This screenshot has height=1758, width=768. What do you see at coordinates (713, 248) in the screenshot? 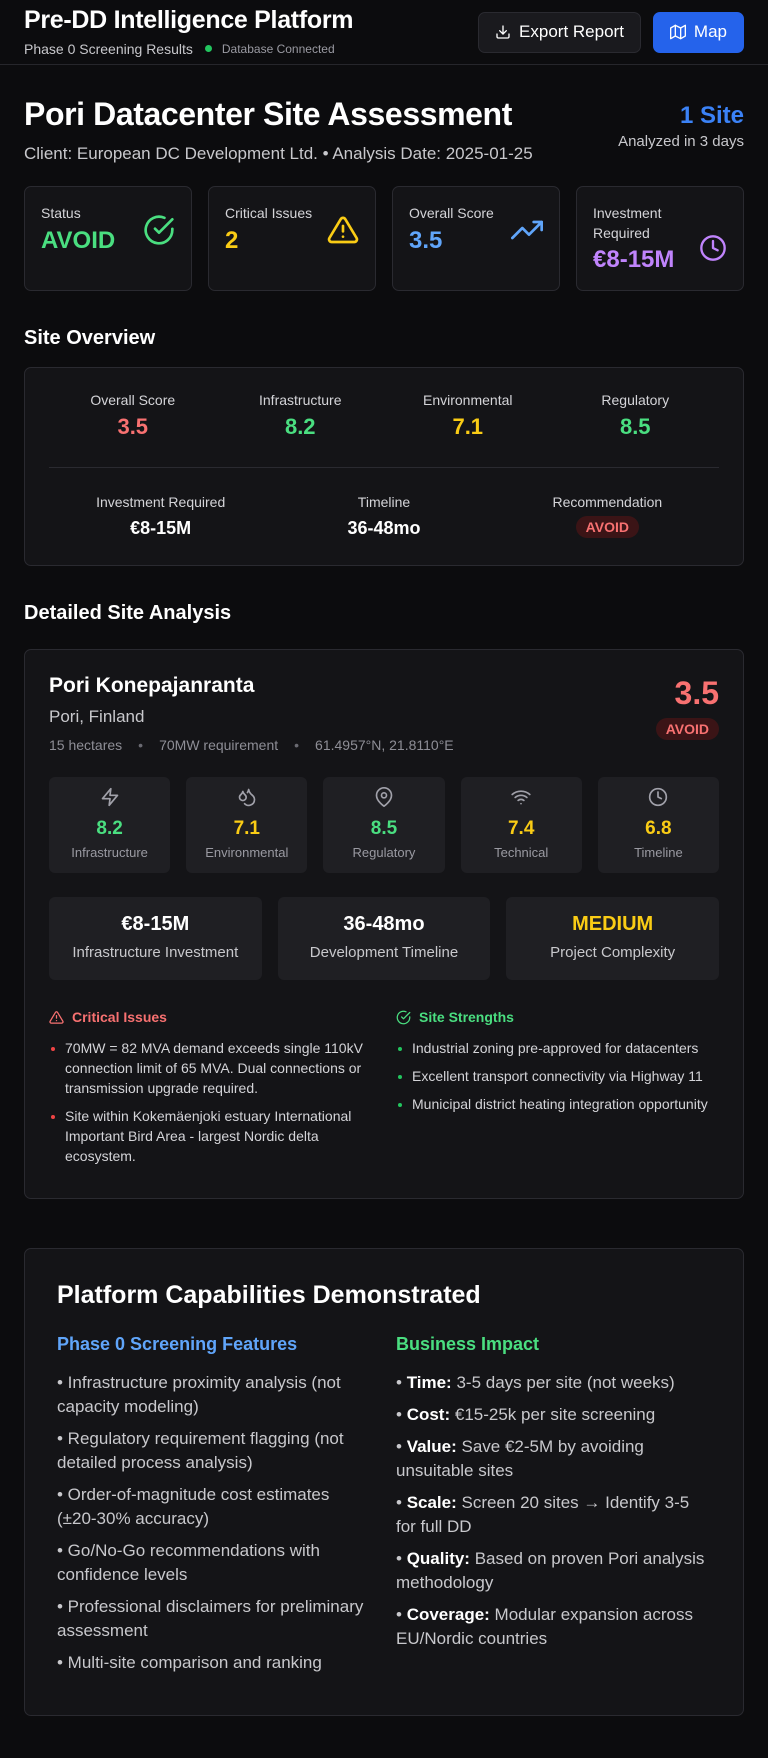
I see `clock-icon` at bounding box center [713, 248].